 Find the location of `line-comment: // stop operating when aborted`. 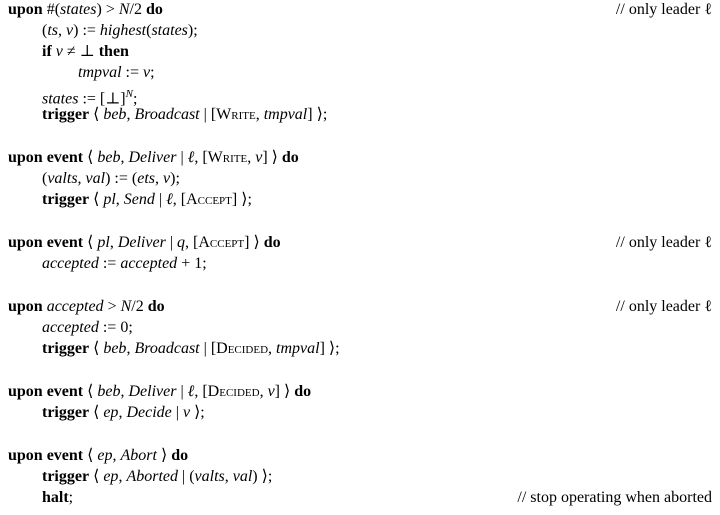

line-comment: // stop operating when aborted is located at coordinates (614, 497).